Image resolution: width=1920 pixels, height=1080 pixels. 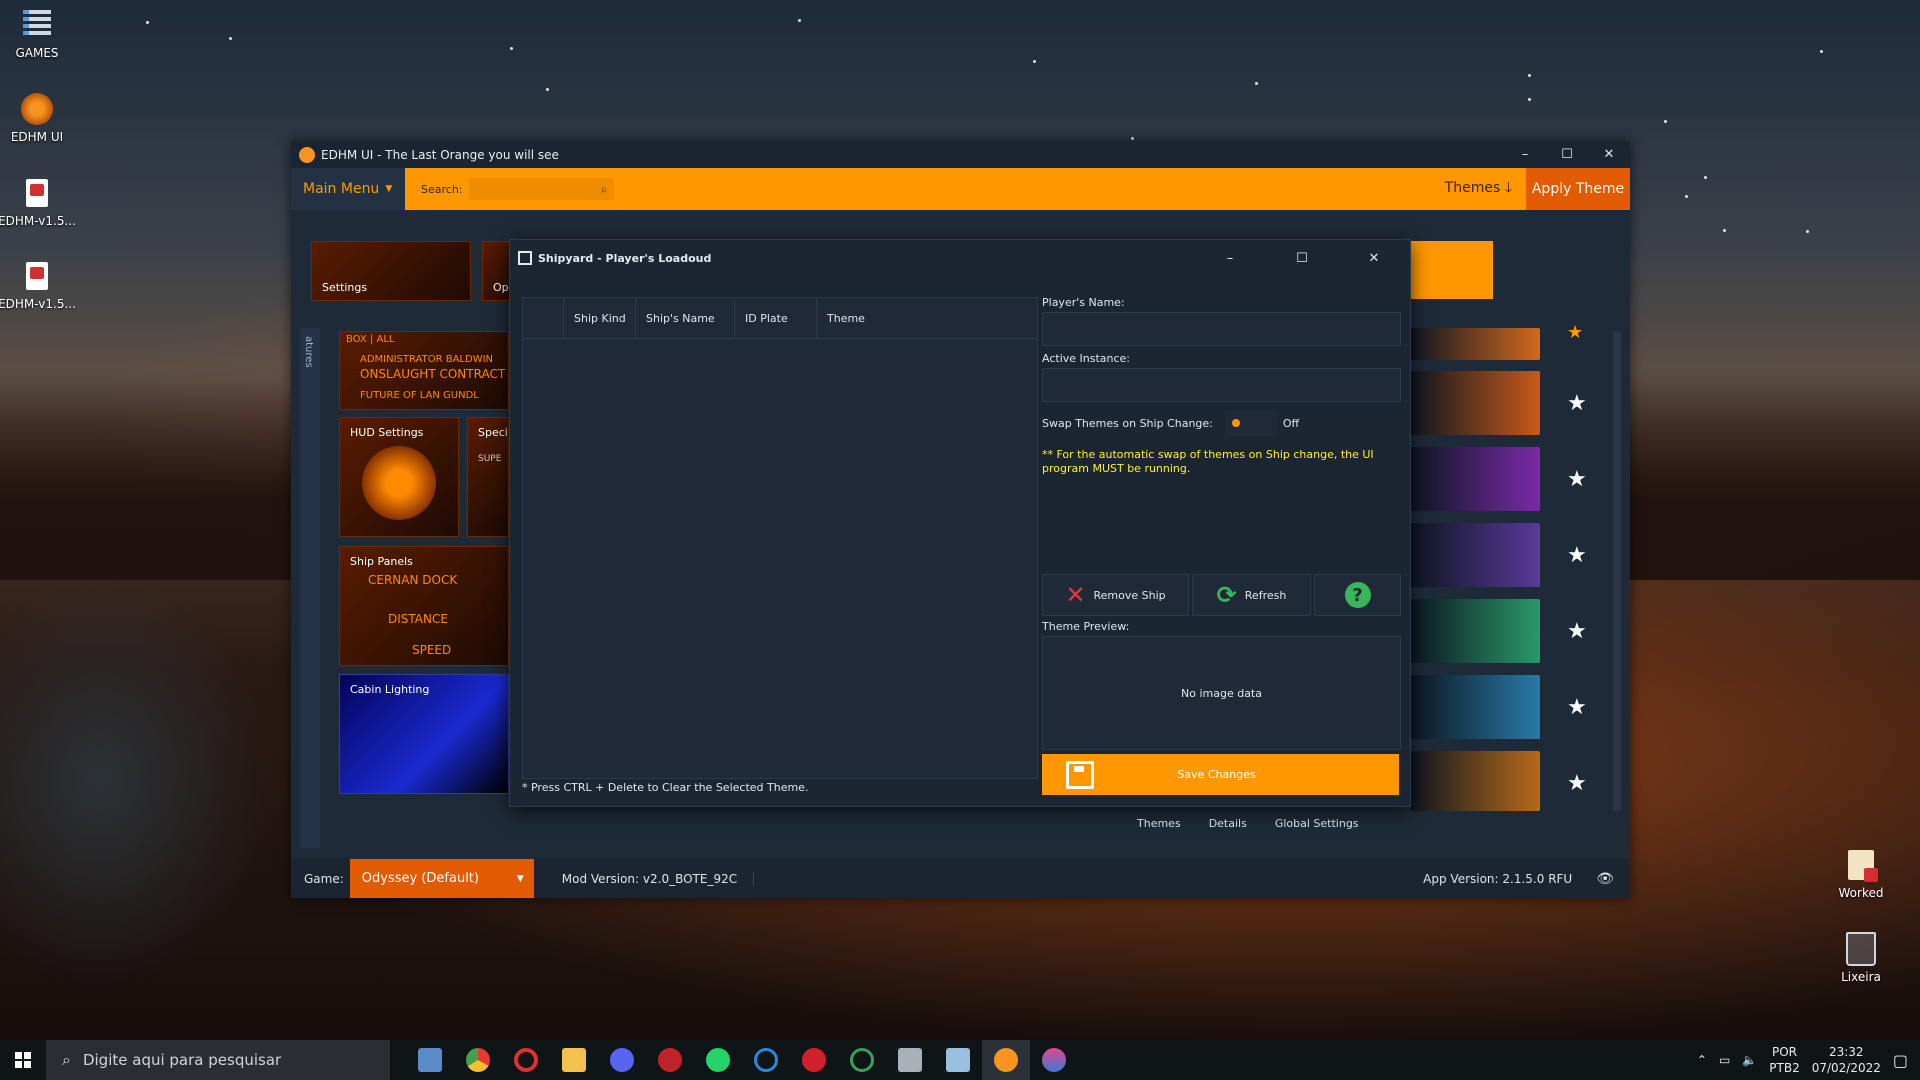 I want to click on settings-tile: Settings, so click(x=391, y=271).